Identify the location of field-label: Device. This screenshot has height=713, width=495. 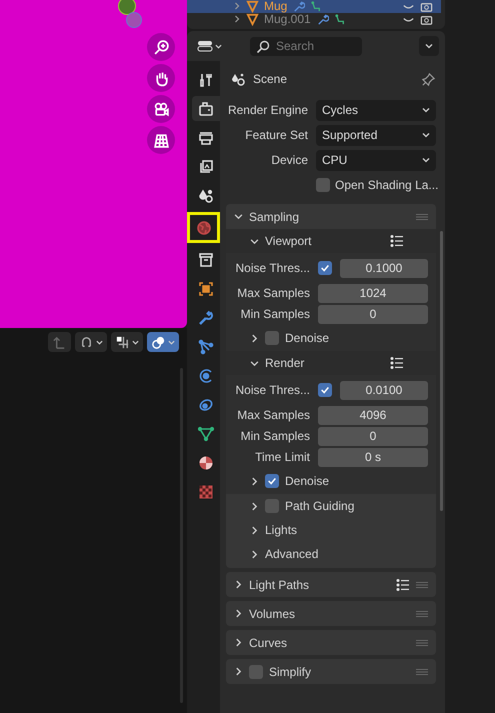
(289, 160).